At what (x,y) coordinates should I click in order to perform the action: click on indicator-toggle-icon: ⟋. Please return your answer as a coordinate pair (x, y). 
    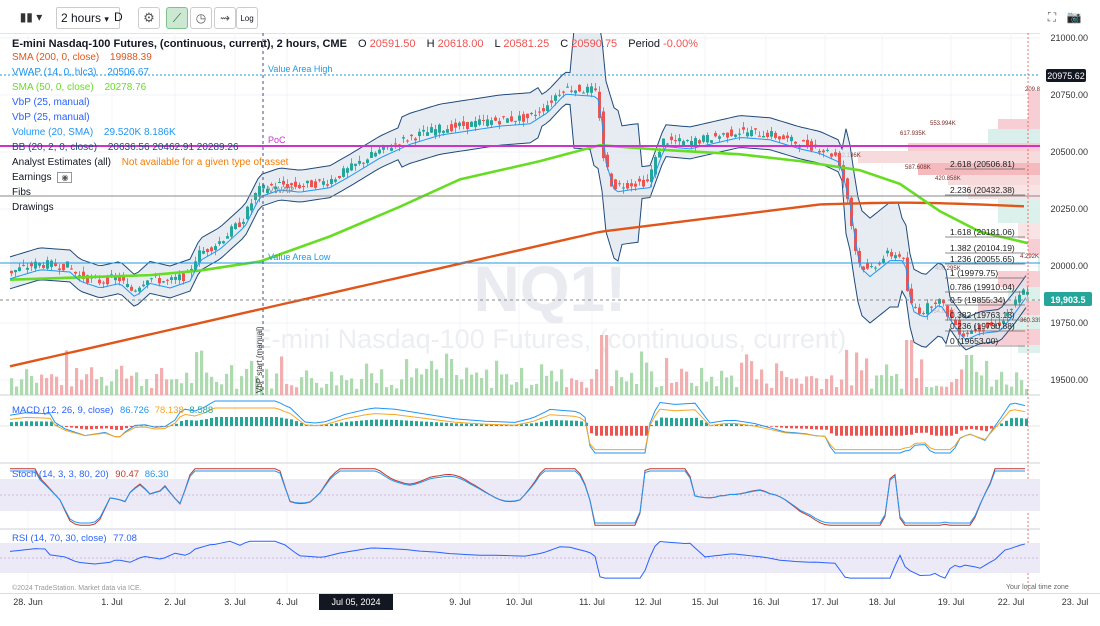
    Looking at the image, I should click on (177, 18).